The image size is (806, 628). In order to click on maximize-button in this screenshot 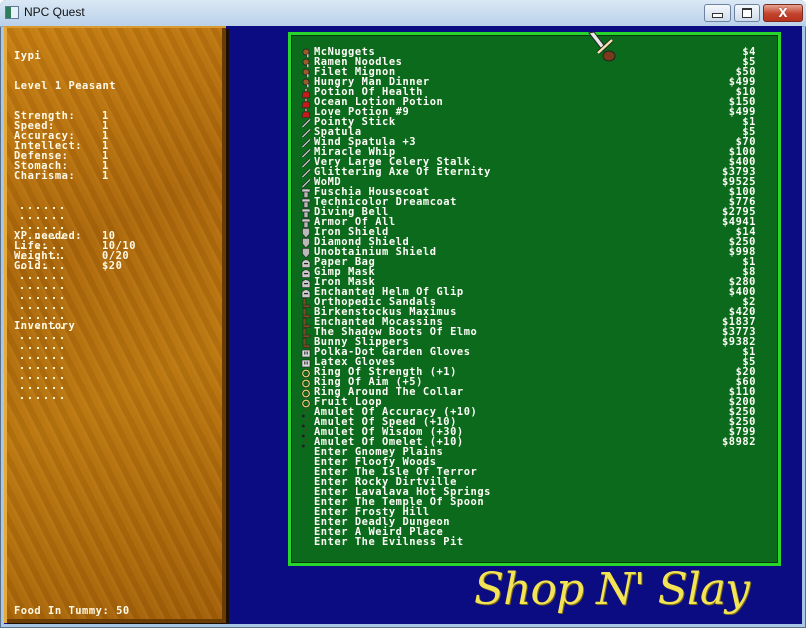, I will do `click(747, 13)`.